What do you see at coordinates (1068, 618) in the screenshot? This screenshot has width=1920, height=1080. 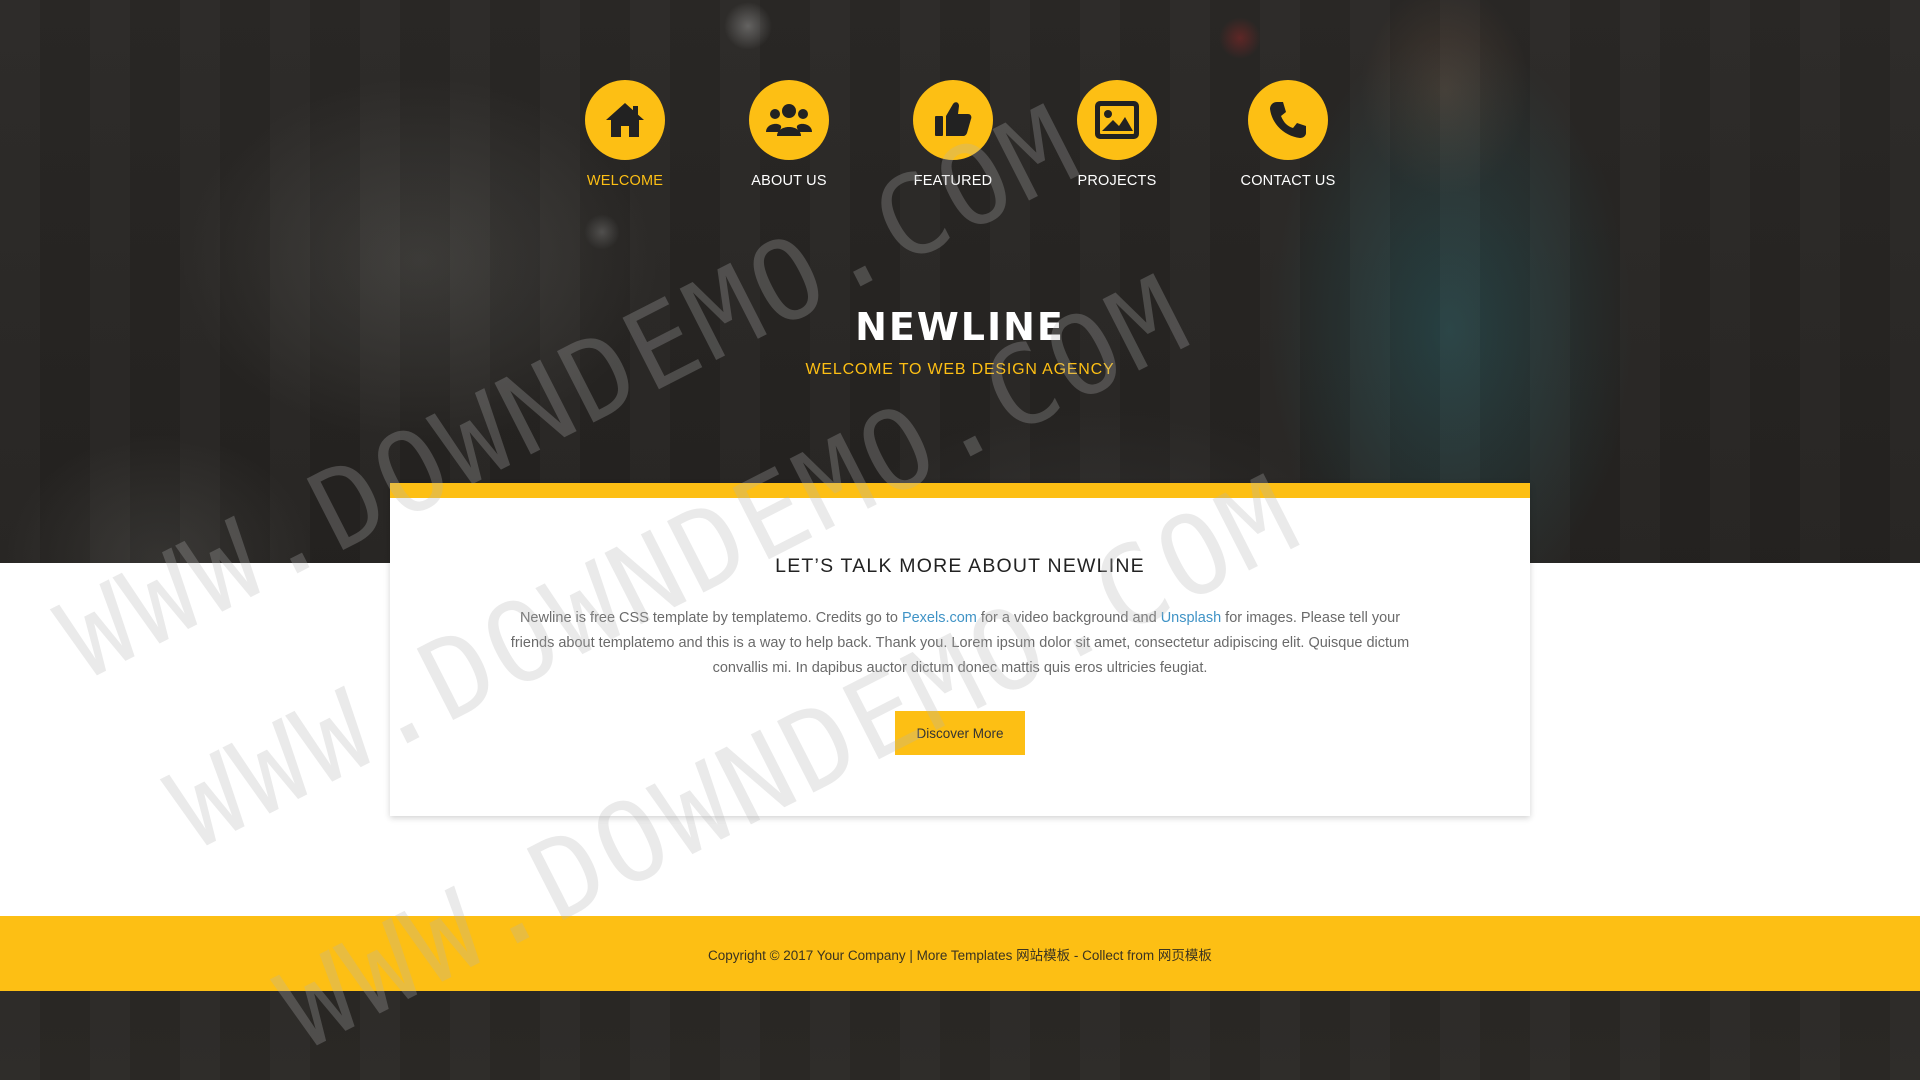 I see `about-text-part2: for a video background and` at bounding box center [1068, 618].